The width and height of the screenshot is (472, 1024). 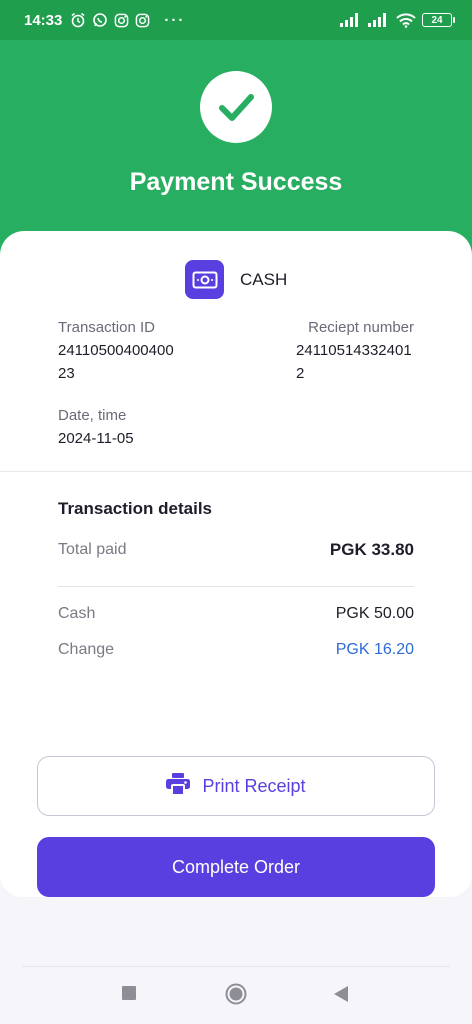 What do you see at coordinates (341, 994) in the screenshot?
I see `back-button` at bounding box center [341, 994].